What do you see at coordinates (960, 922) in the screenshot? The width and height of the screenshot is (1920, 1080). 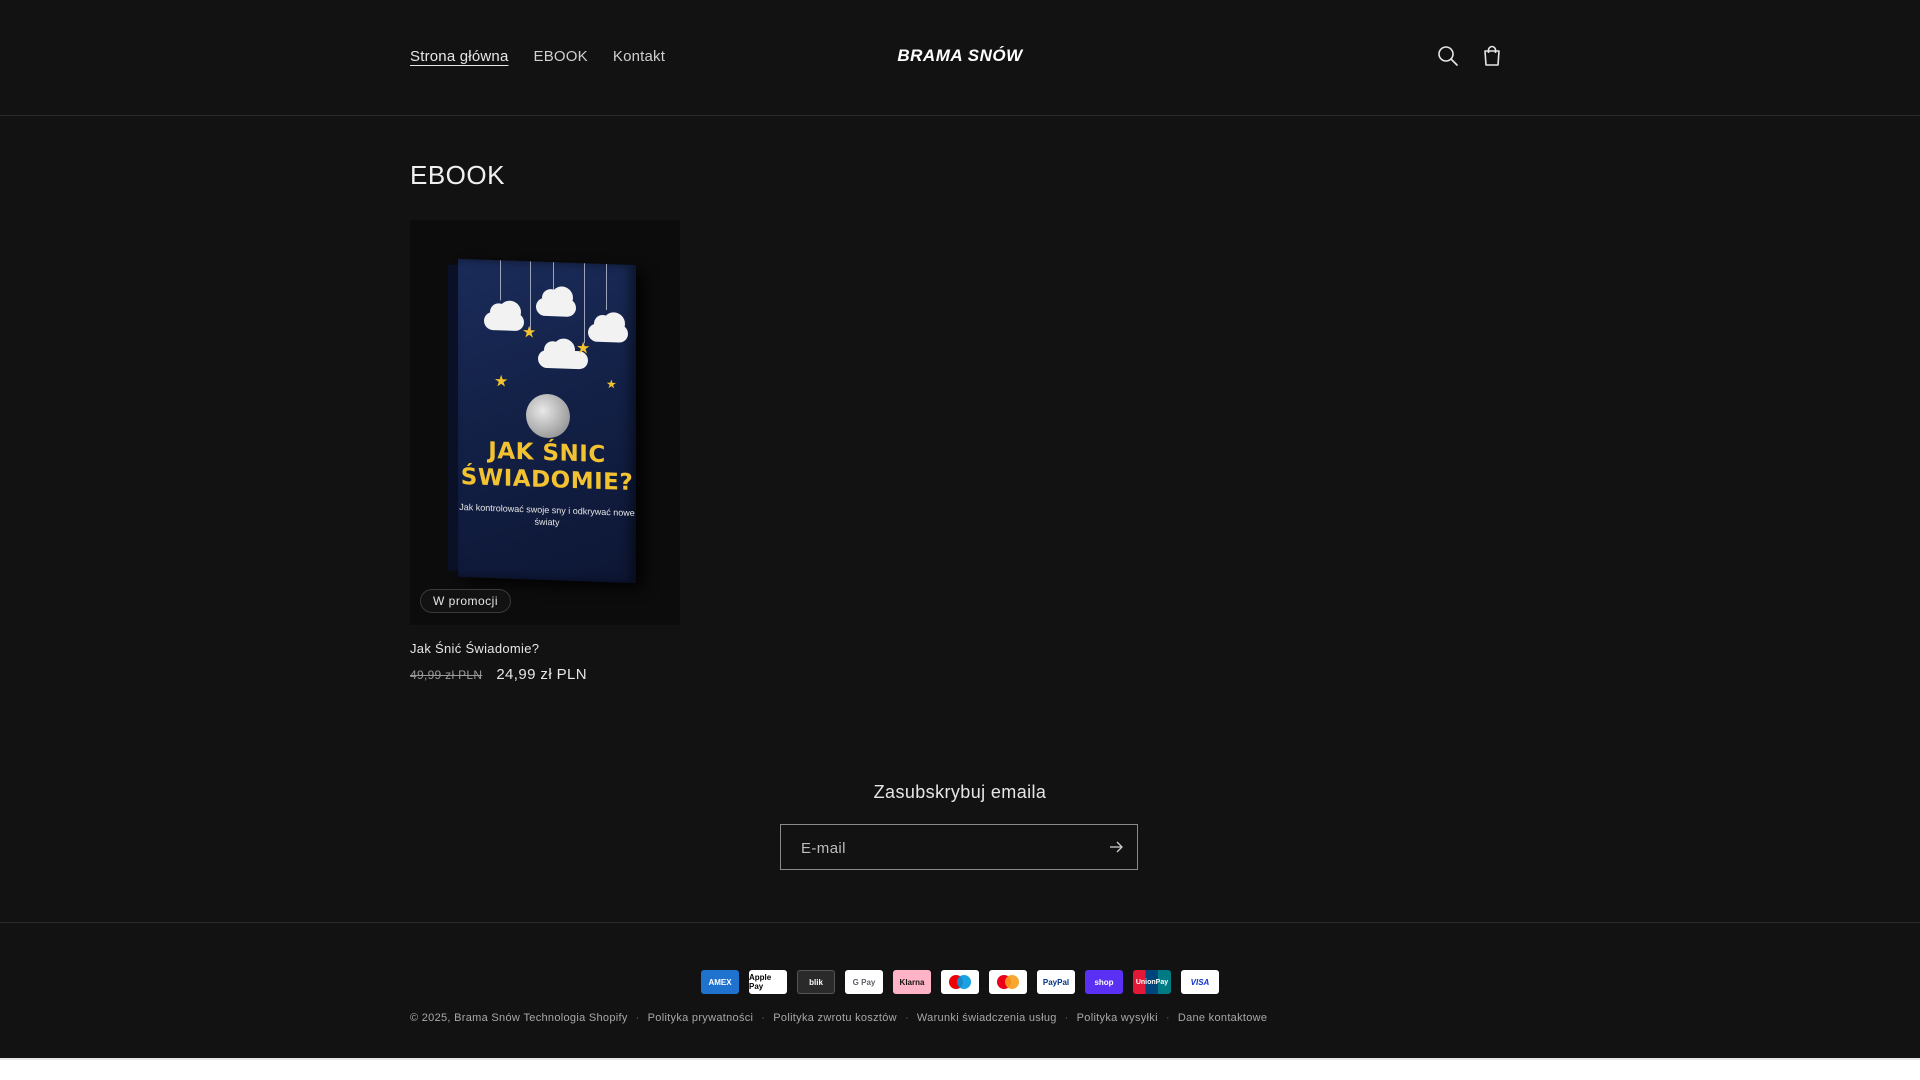 I see `footer-divider` at bounding box center [960, 922].